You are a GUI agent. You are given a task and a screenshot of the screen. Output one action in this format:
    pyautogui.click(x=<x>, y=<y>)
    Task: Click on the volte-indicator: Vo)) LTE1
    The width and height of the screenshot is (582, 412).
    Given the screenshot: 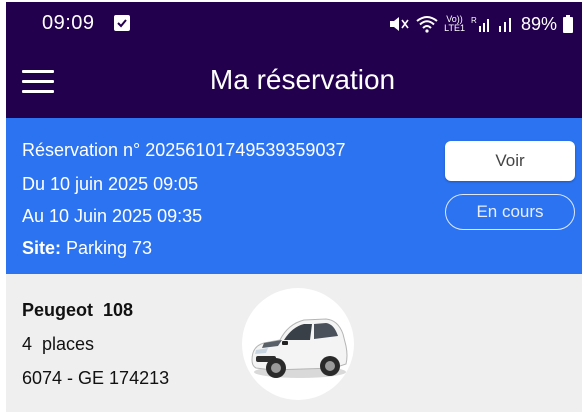 What is the action you would take?
    pyautogui.click(x=454, y=24)
    